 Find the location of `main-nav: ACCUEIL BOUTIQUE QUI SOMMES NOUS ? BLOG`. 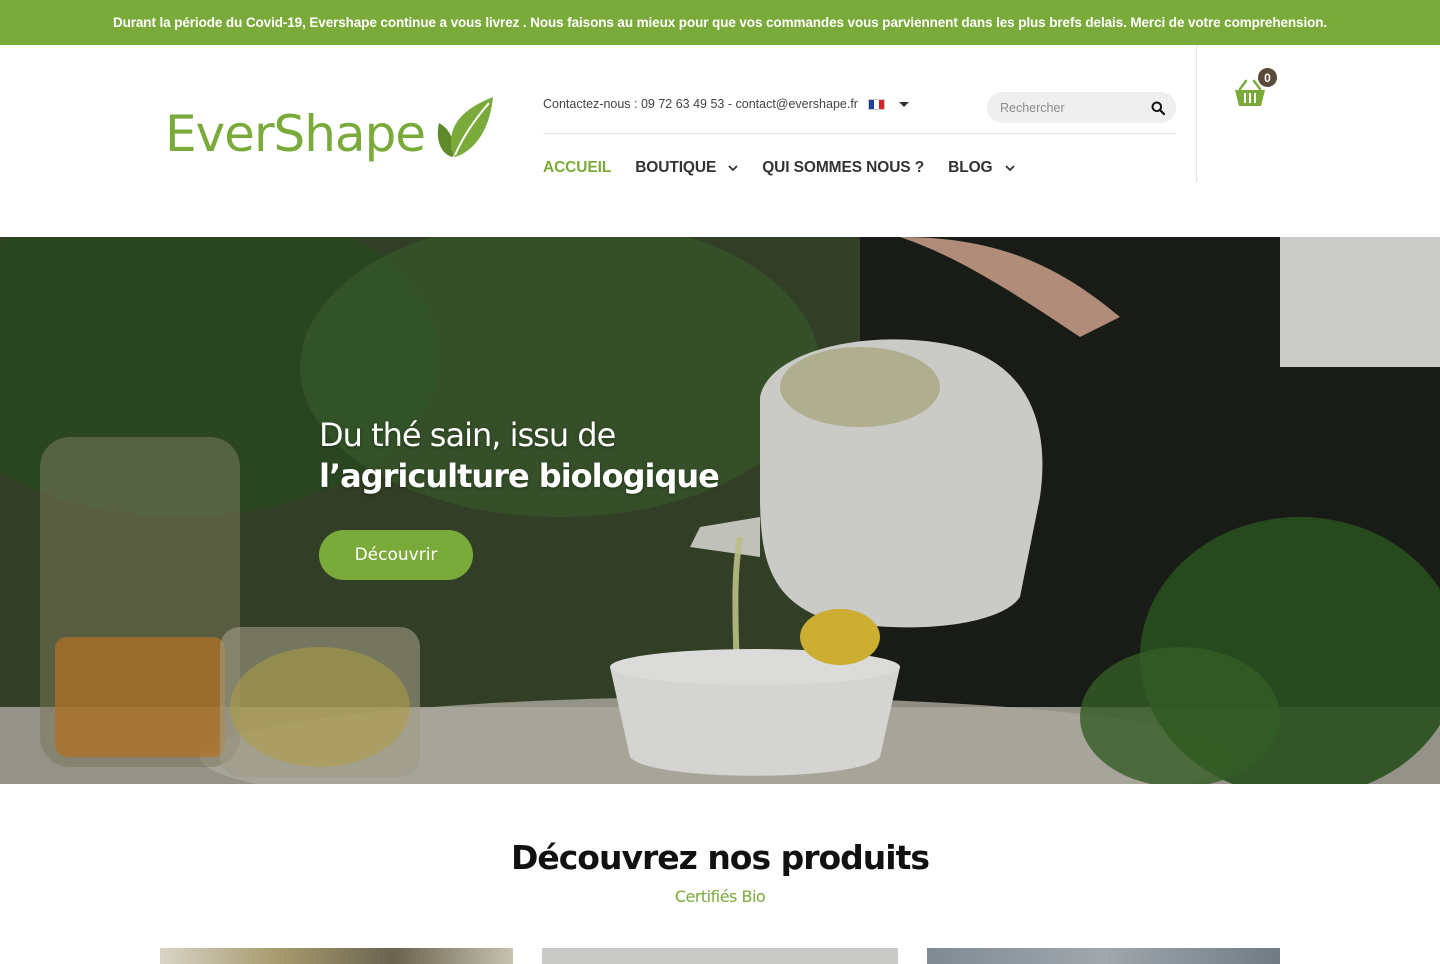

main-nav: ACCUEIL BOUTIQUE QUI SOMMES NOUS ? BLOG is located at coordinates (791, 168).